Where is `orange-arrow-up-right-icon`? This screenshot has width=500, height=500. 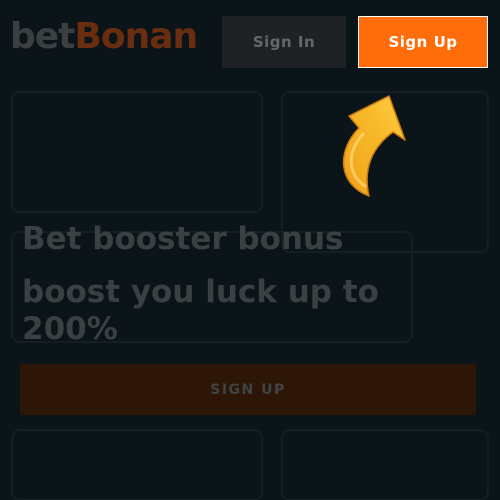 orange-arrow-up-right-icon is located at coordinates (374, 146).